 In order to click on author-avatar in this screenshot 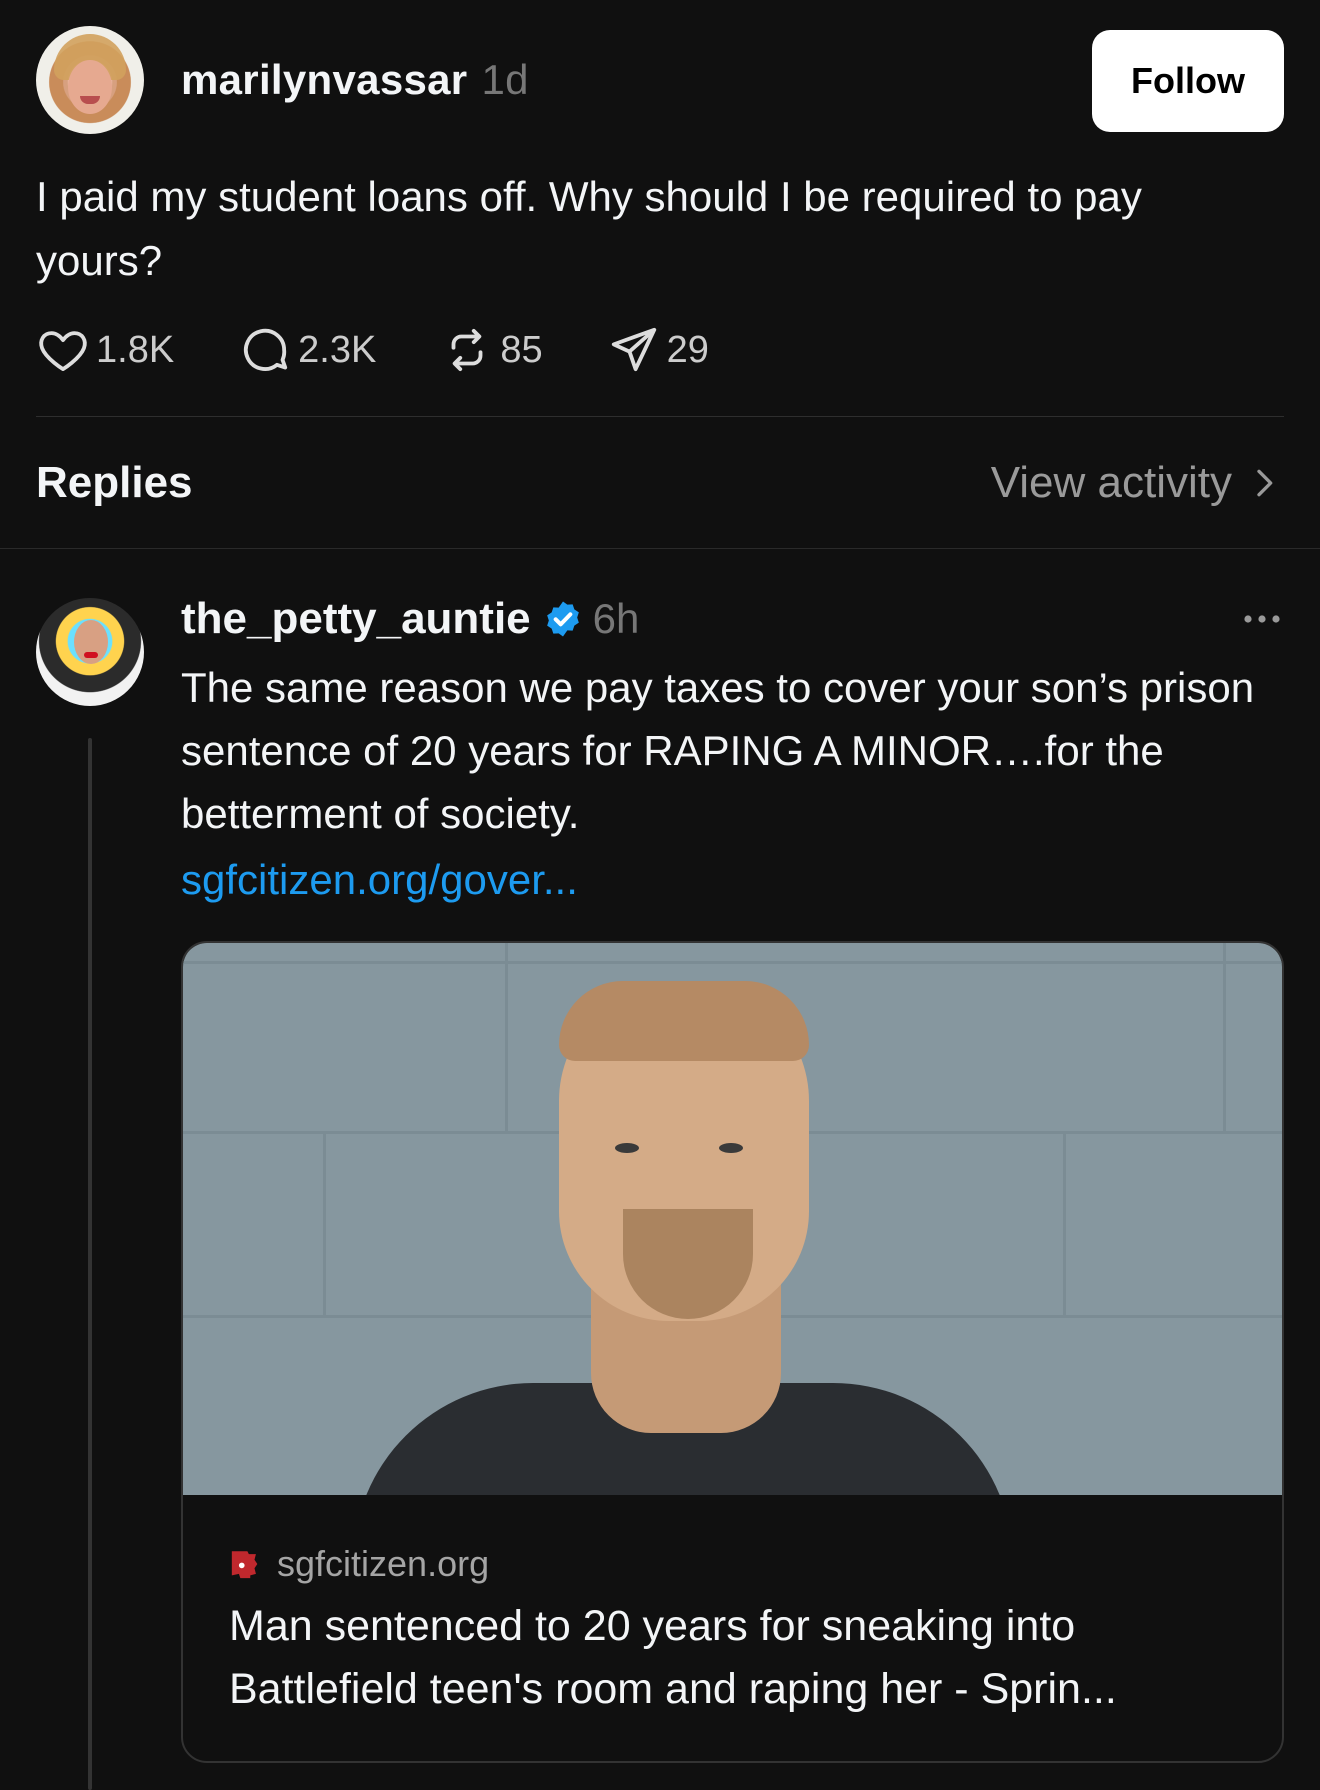, I will do `click(90, 80)`.